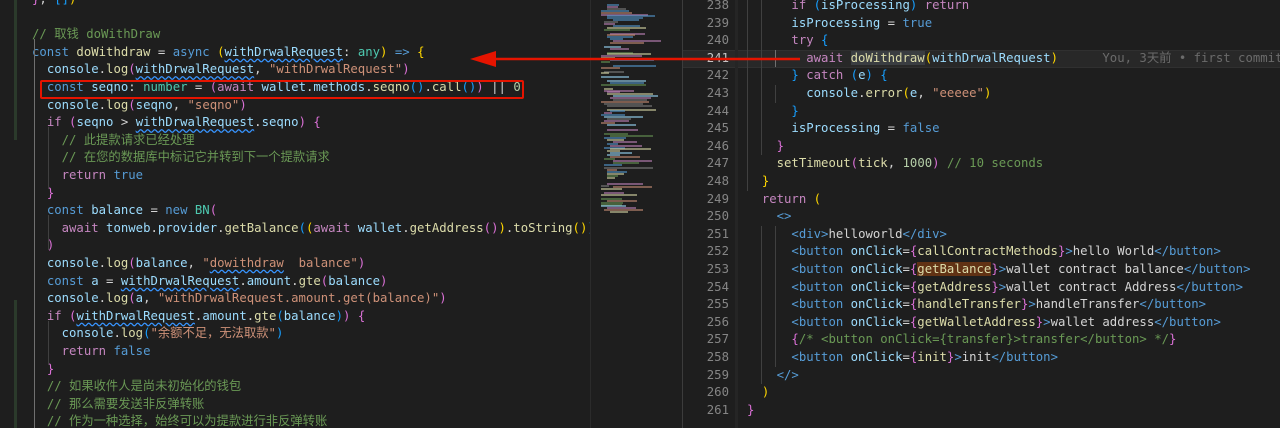 The image size is (1280, 428). Describe the element at coordinates (139, 298) in the screenshot. I see `code-token: a` at that location.